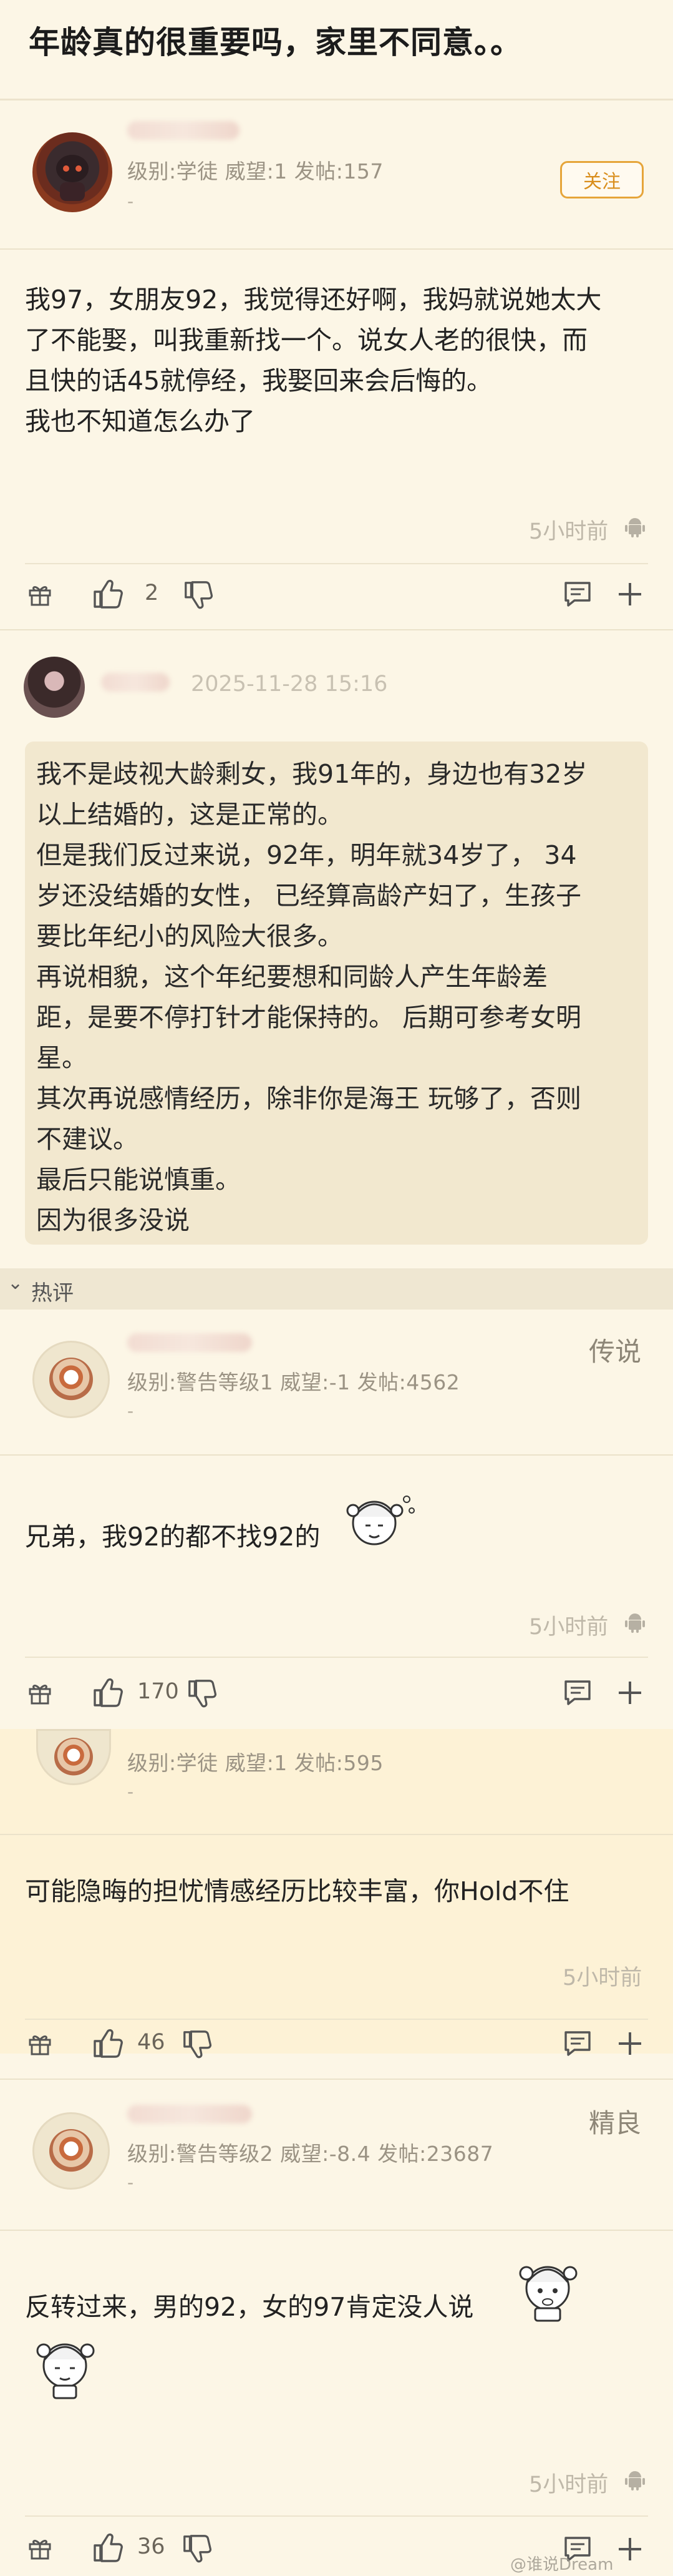 The width and height of the screenshot is (673, 2576). What do you see at coordinates (313, 300) in the screenshot?
I see `post-line: 我97，女朋友92，我觉得还好啊，我妈就说她太大` at bounding box center [313, 300].